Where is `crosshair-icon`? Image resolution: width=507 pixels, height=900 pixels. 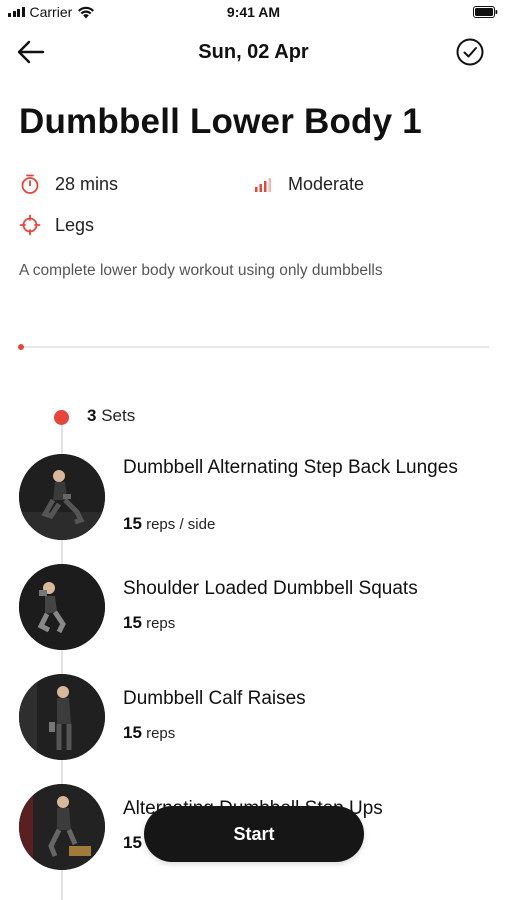 crosshair-icon is located at coordinates (30, 225).